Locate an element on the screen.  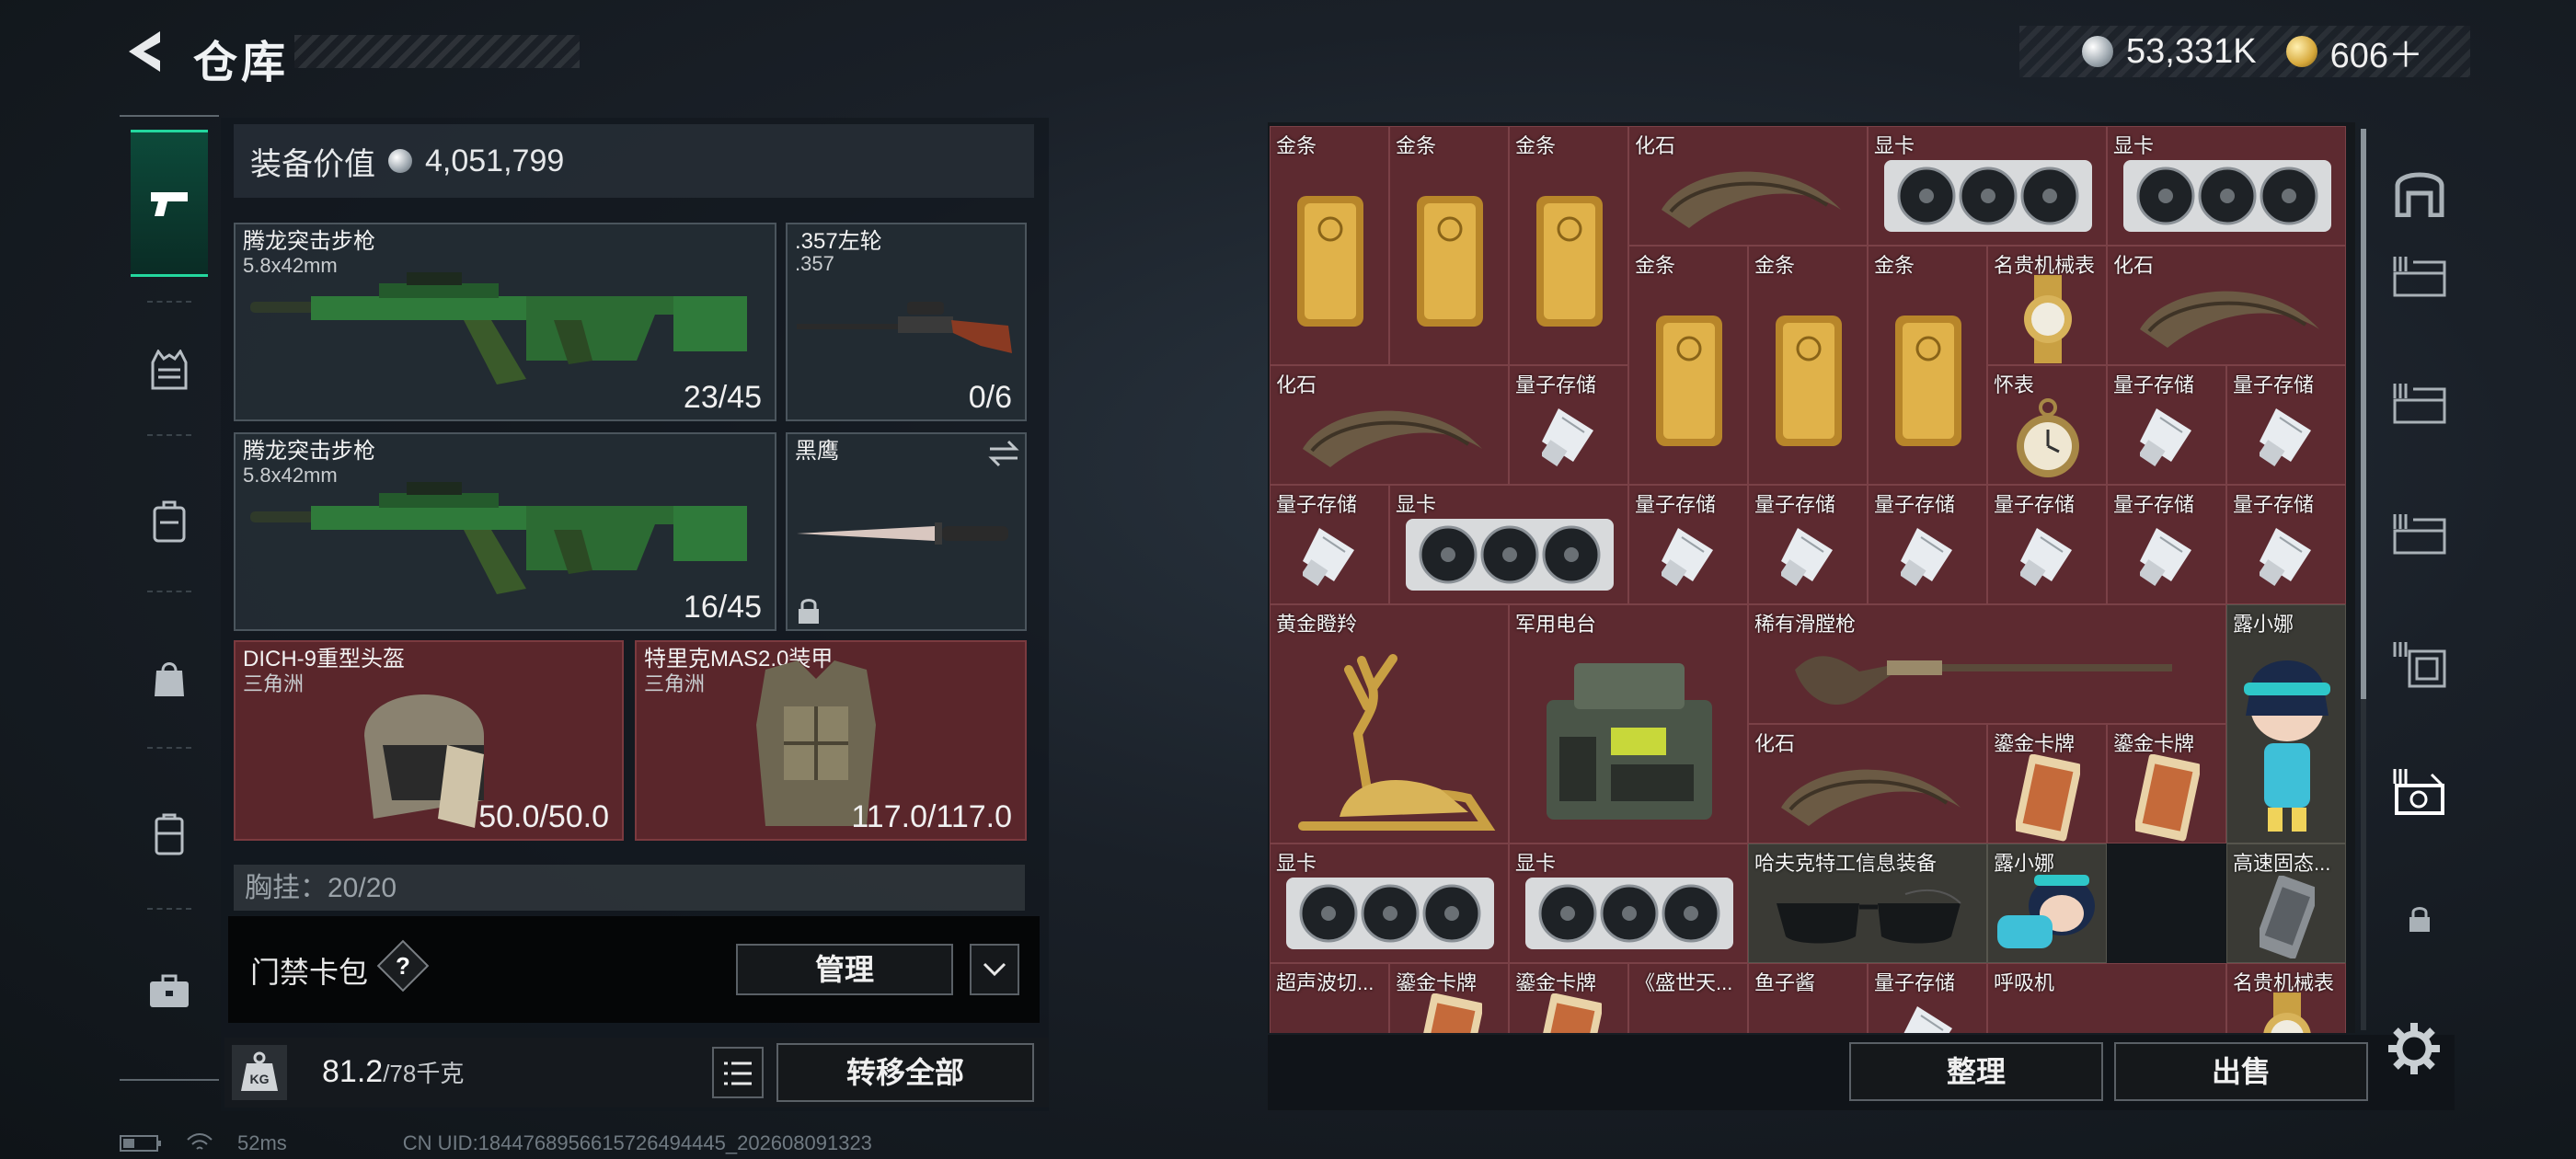
knife-icon is located at coordinates (902, 533).